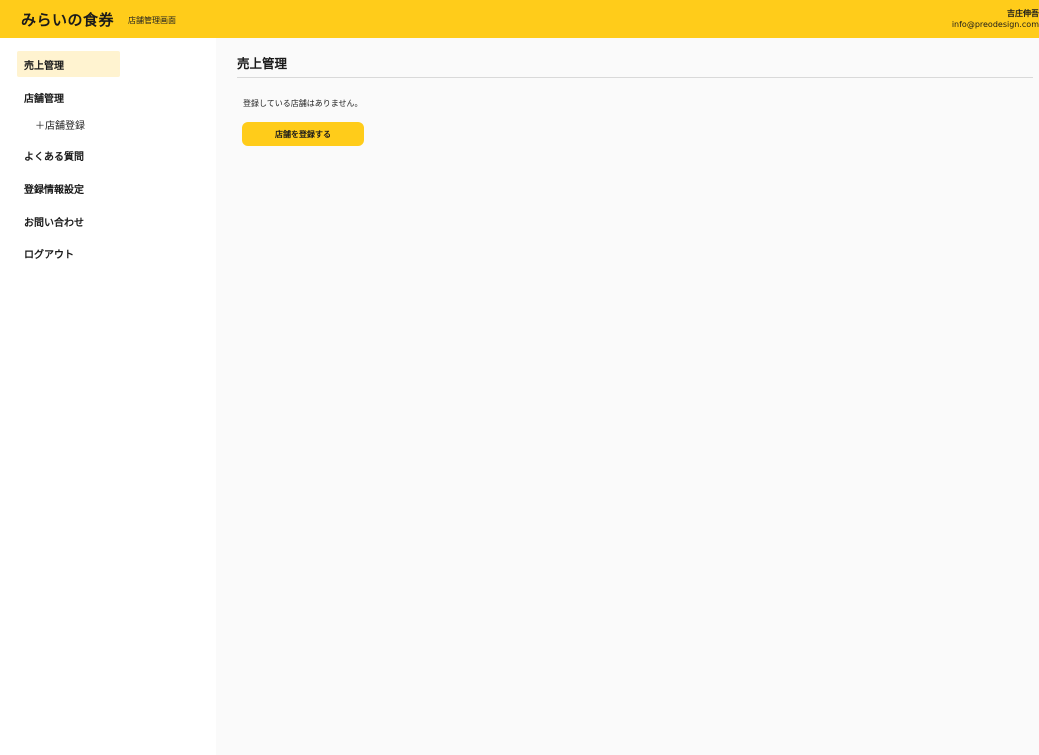 The image size is (1039, 755). What do you see at coordinates (68, 64) in the screenshot?
I see `sidebar-item-sales: 売上管理` at bounding box center [68, 64].